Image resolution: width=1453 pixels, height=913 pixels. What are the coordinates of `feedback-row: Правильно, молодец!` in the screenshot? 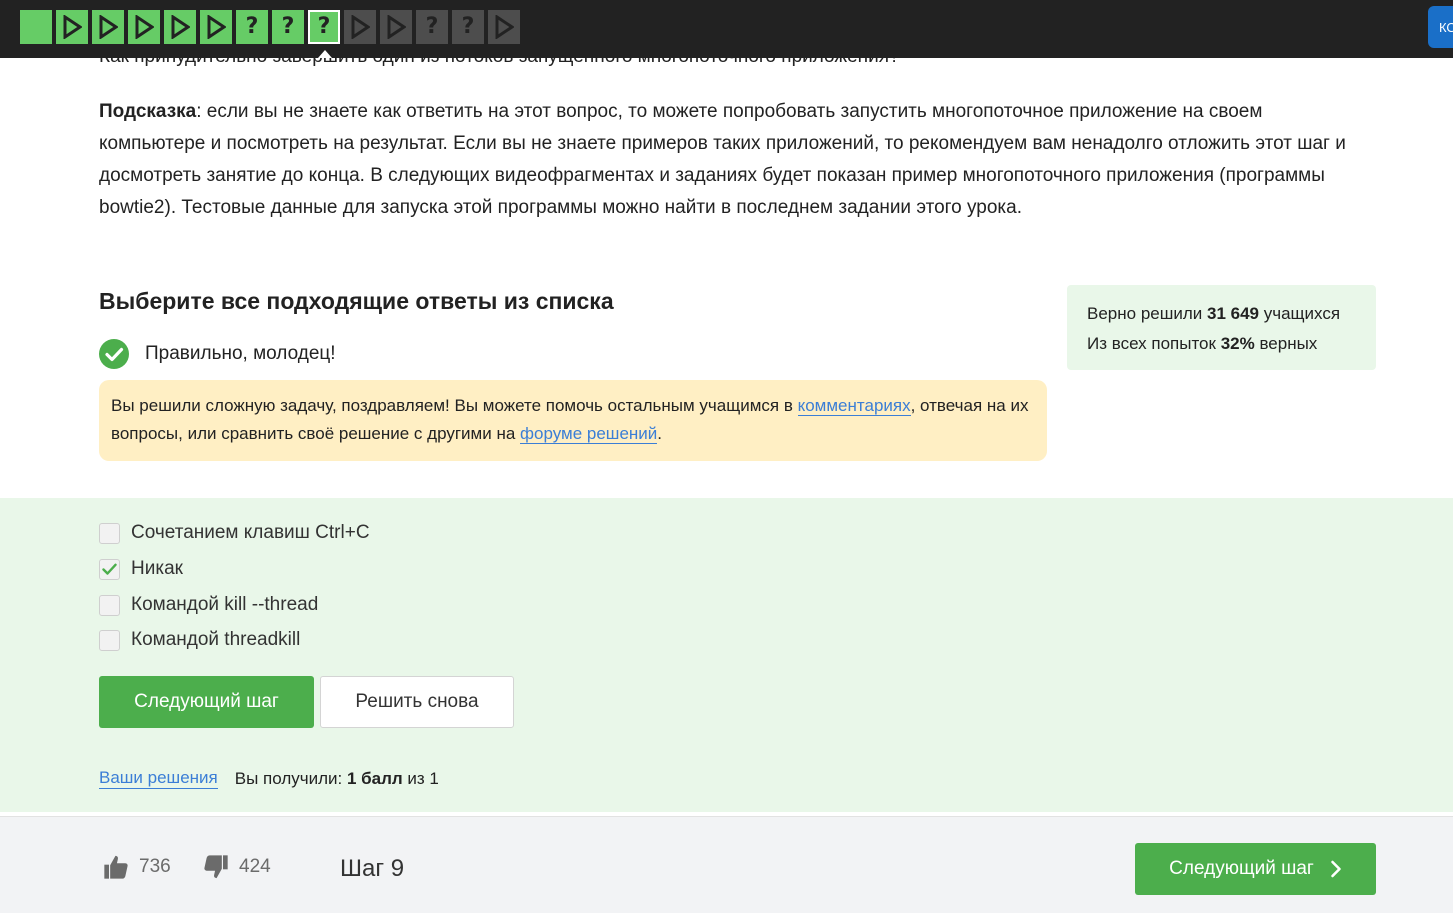 It's located at (217, 354).